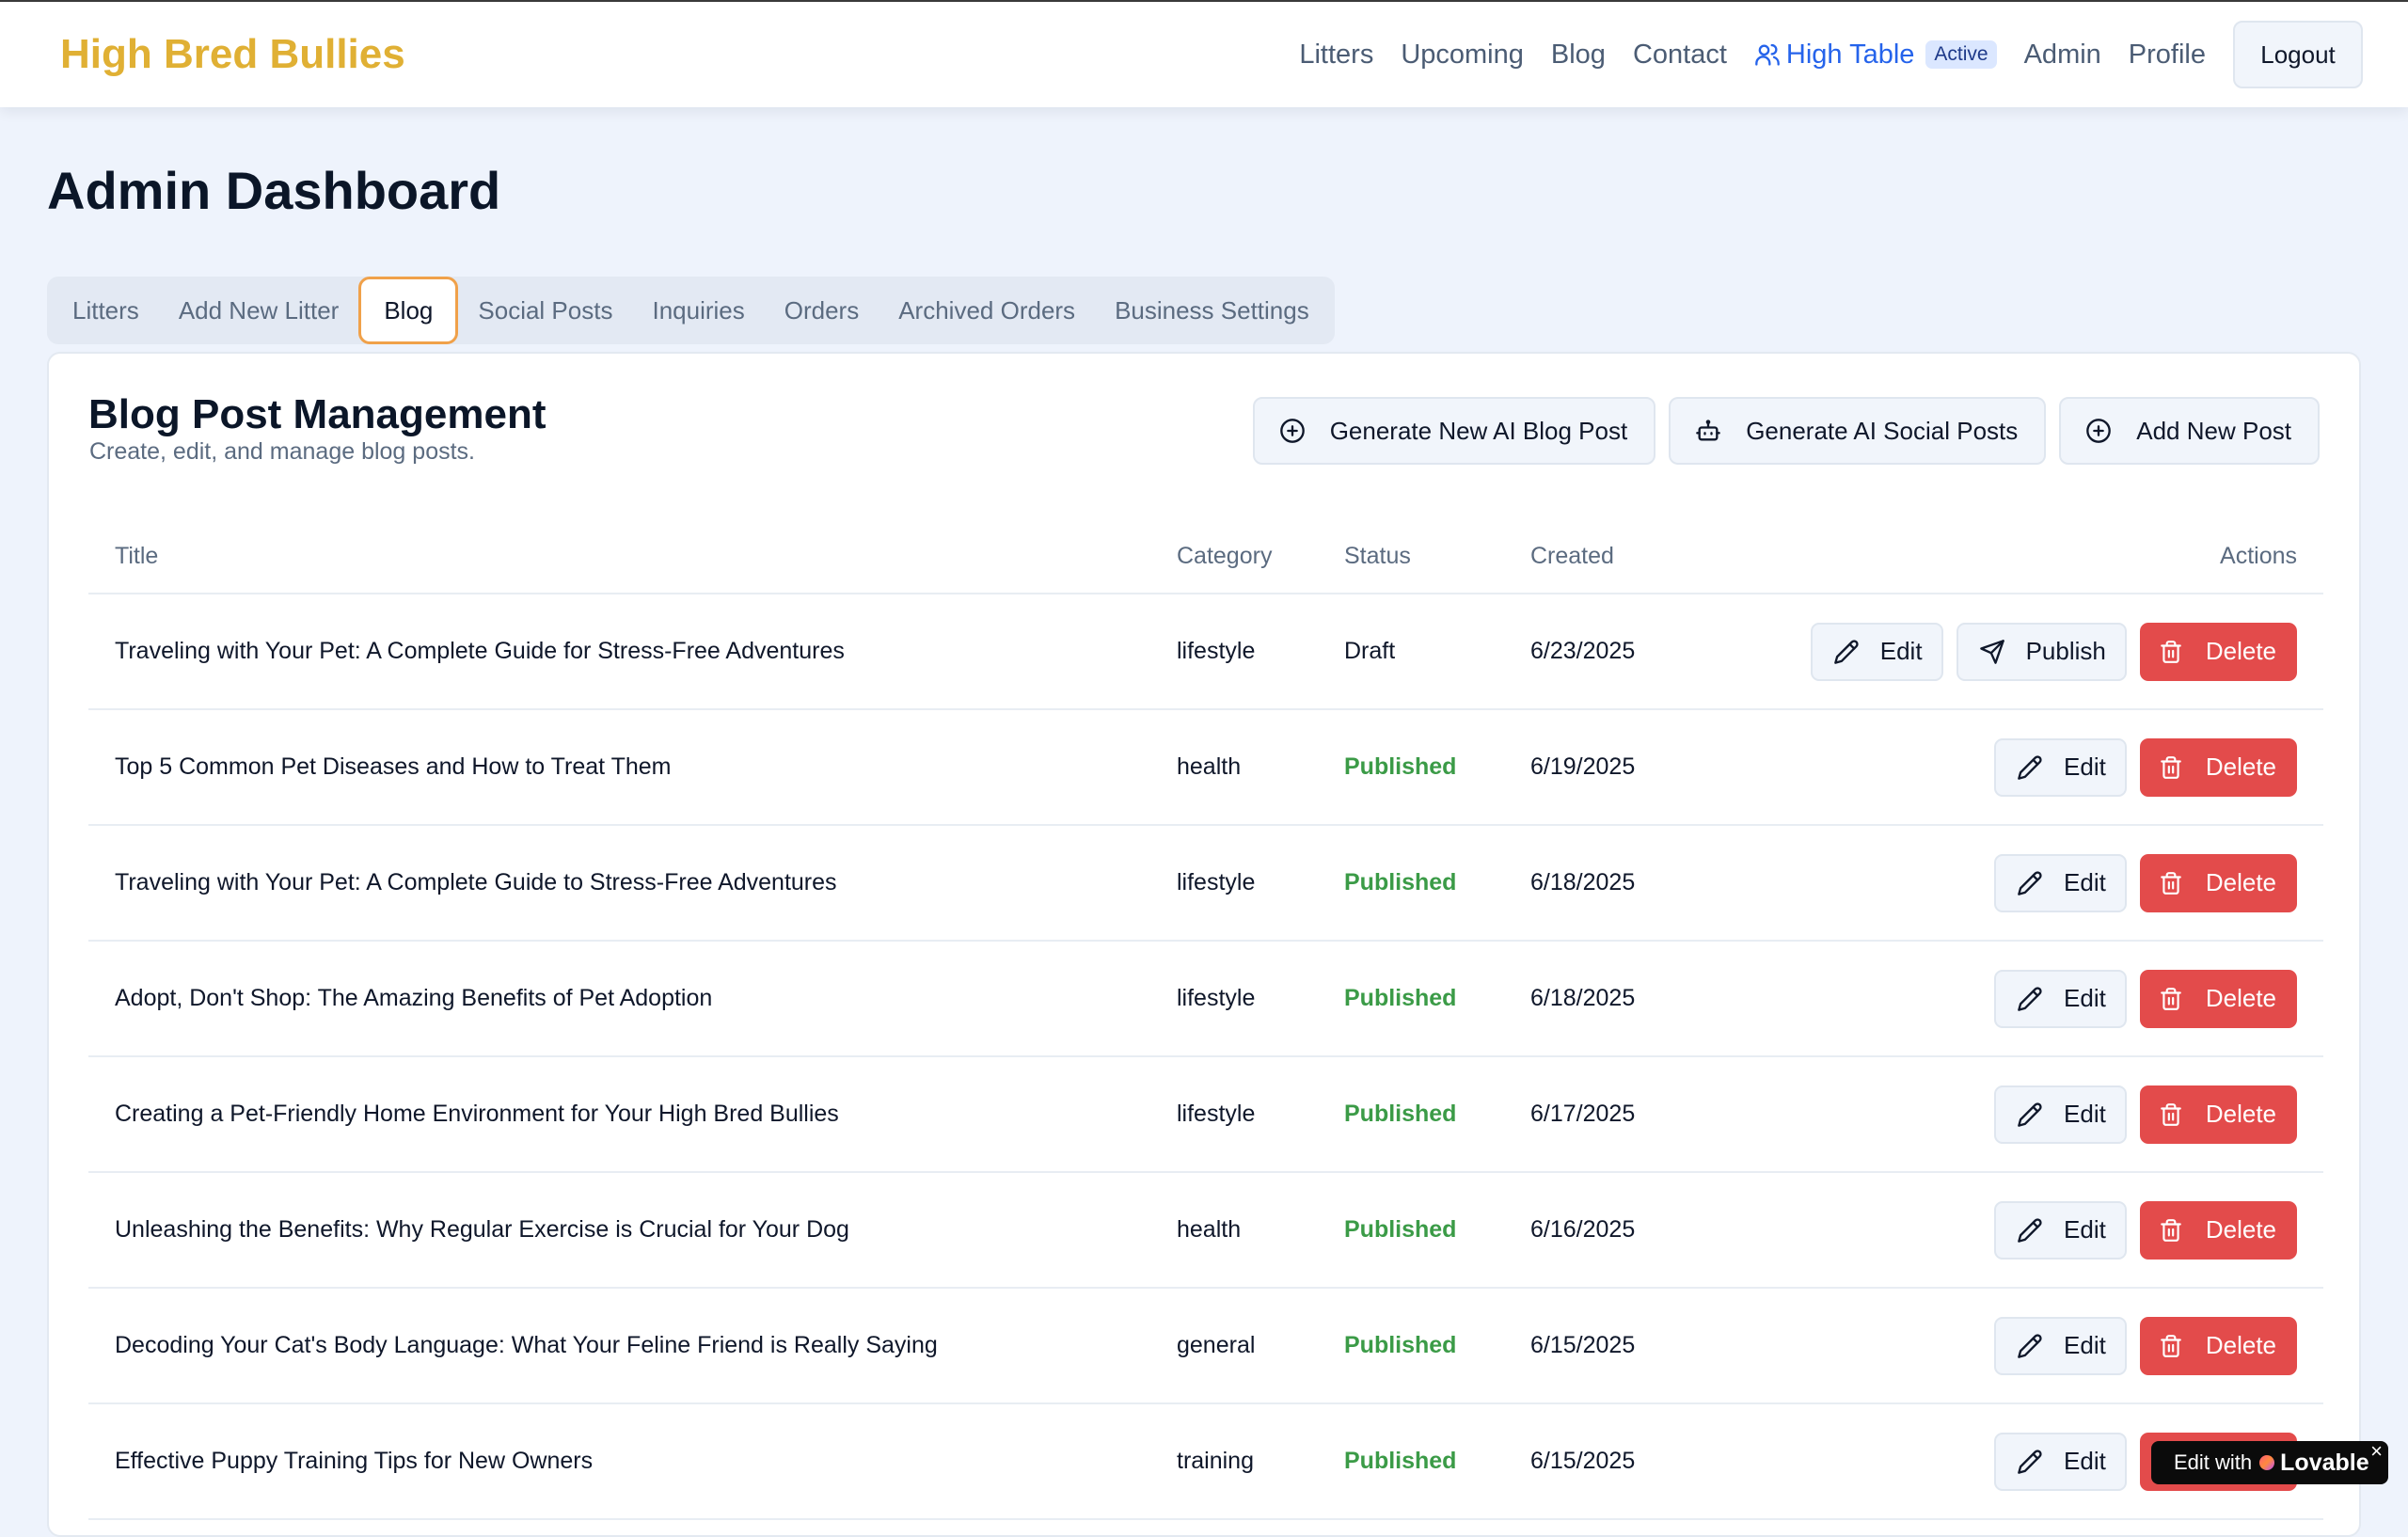 The image size is (2408, 1537). I want to click on add-new-post-button: Add New Post, so click(2189, 431).